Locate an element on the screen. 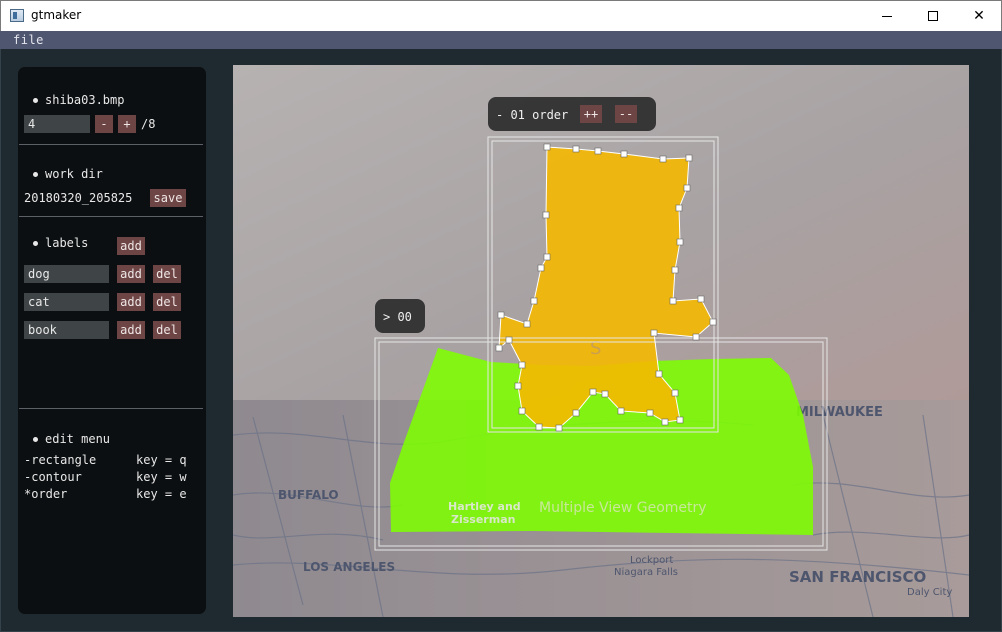 The width and height of the screenshot is (1002, 632). item-tag-label: > 00 is located at coordinates (397, 317).